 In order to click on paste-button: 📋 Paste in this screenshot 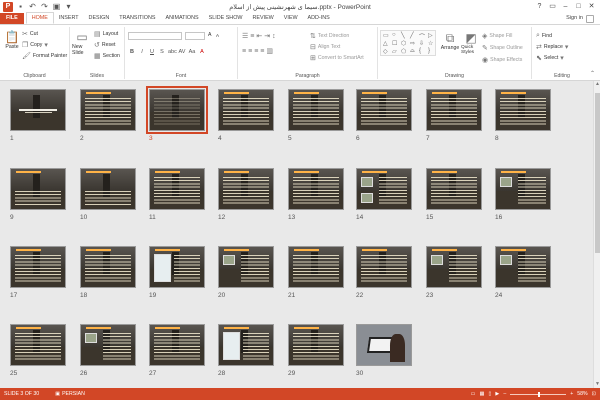, I will do `click(12, 40)`.